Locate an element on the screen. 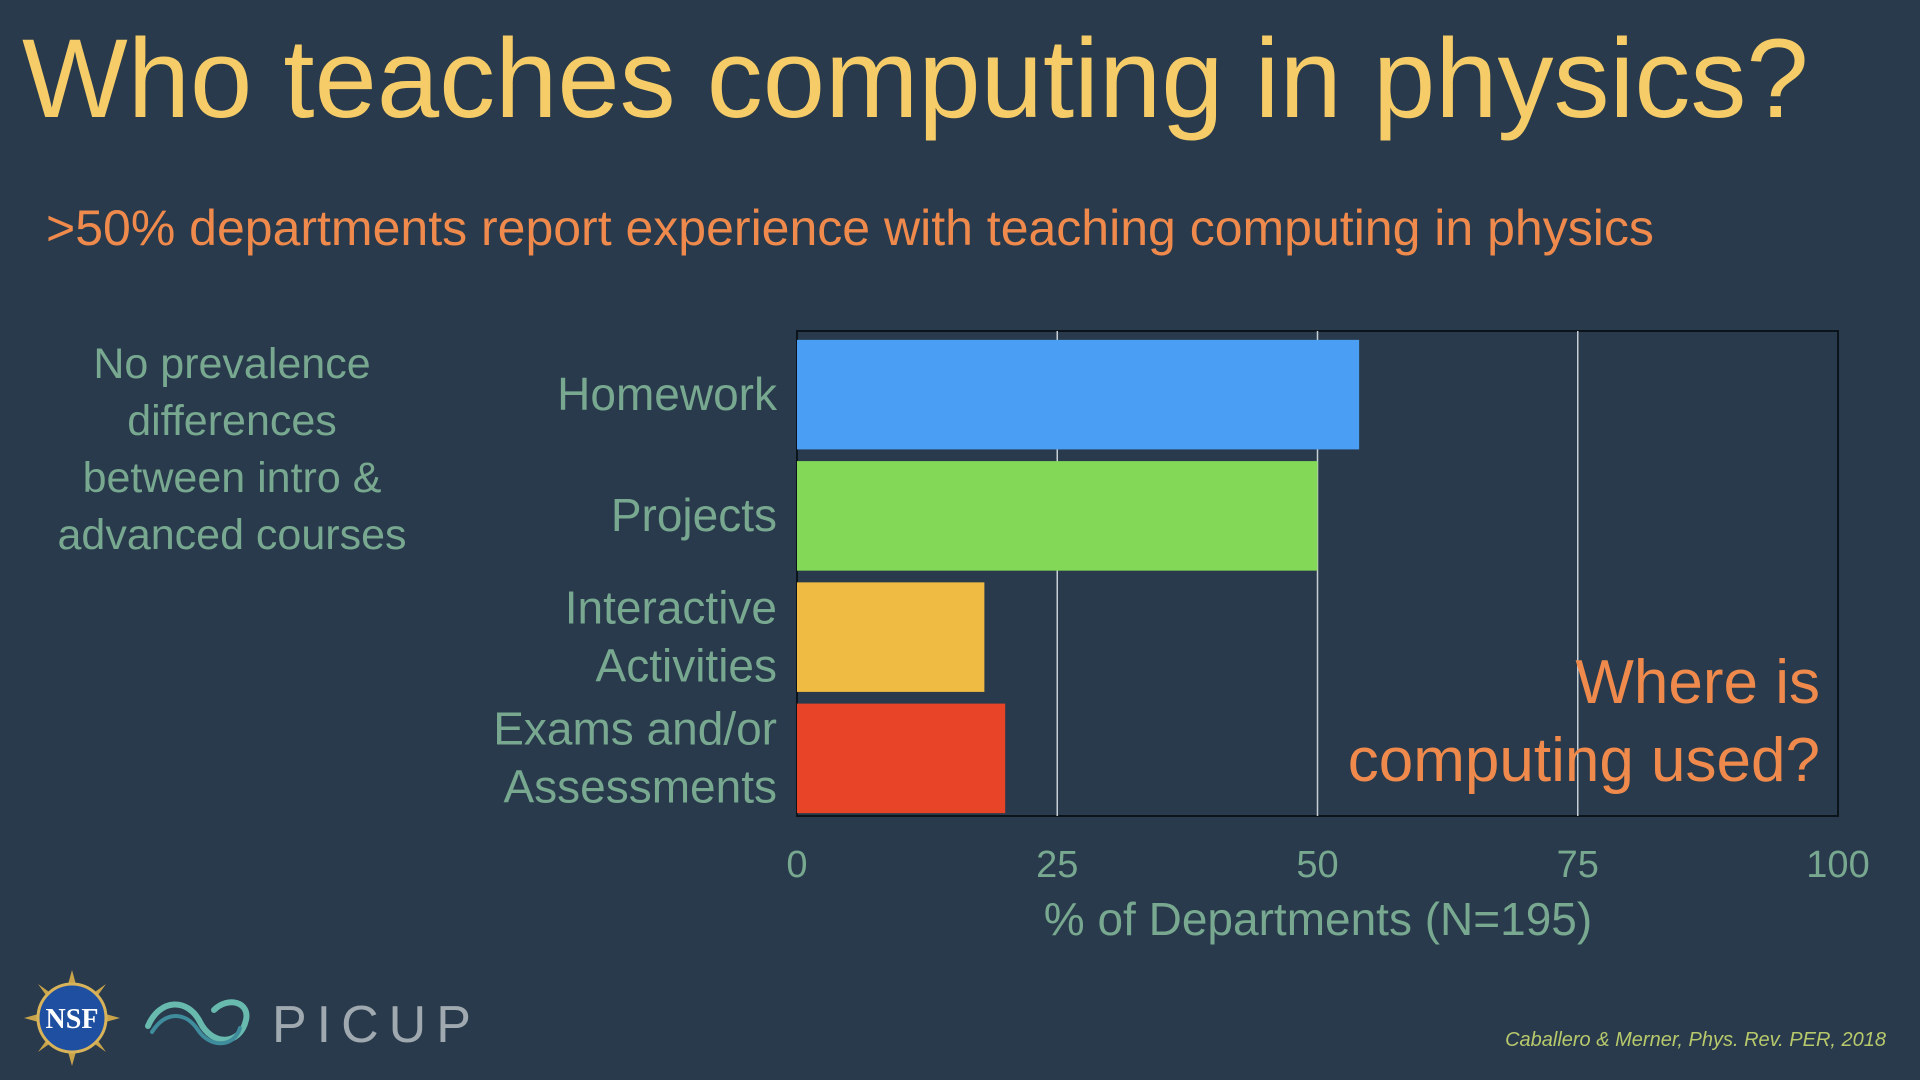 The image size is (1920, 1080). picup-logo: PICUP is located at coordinates (313, 1025).